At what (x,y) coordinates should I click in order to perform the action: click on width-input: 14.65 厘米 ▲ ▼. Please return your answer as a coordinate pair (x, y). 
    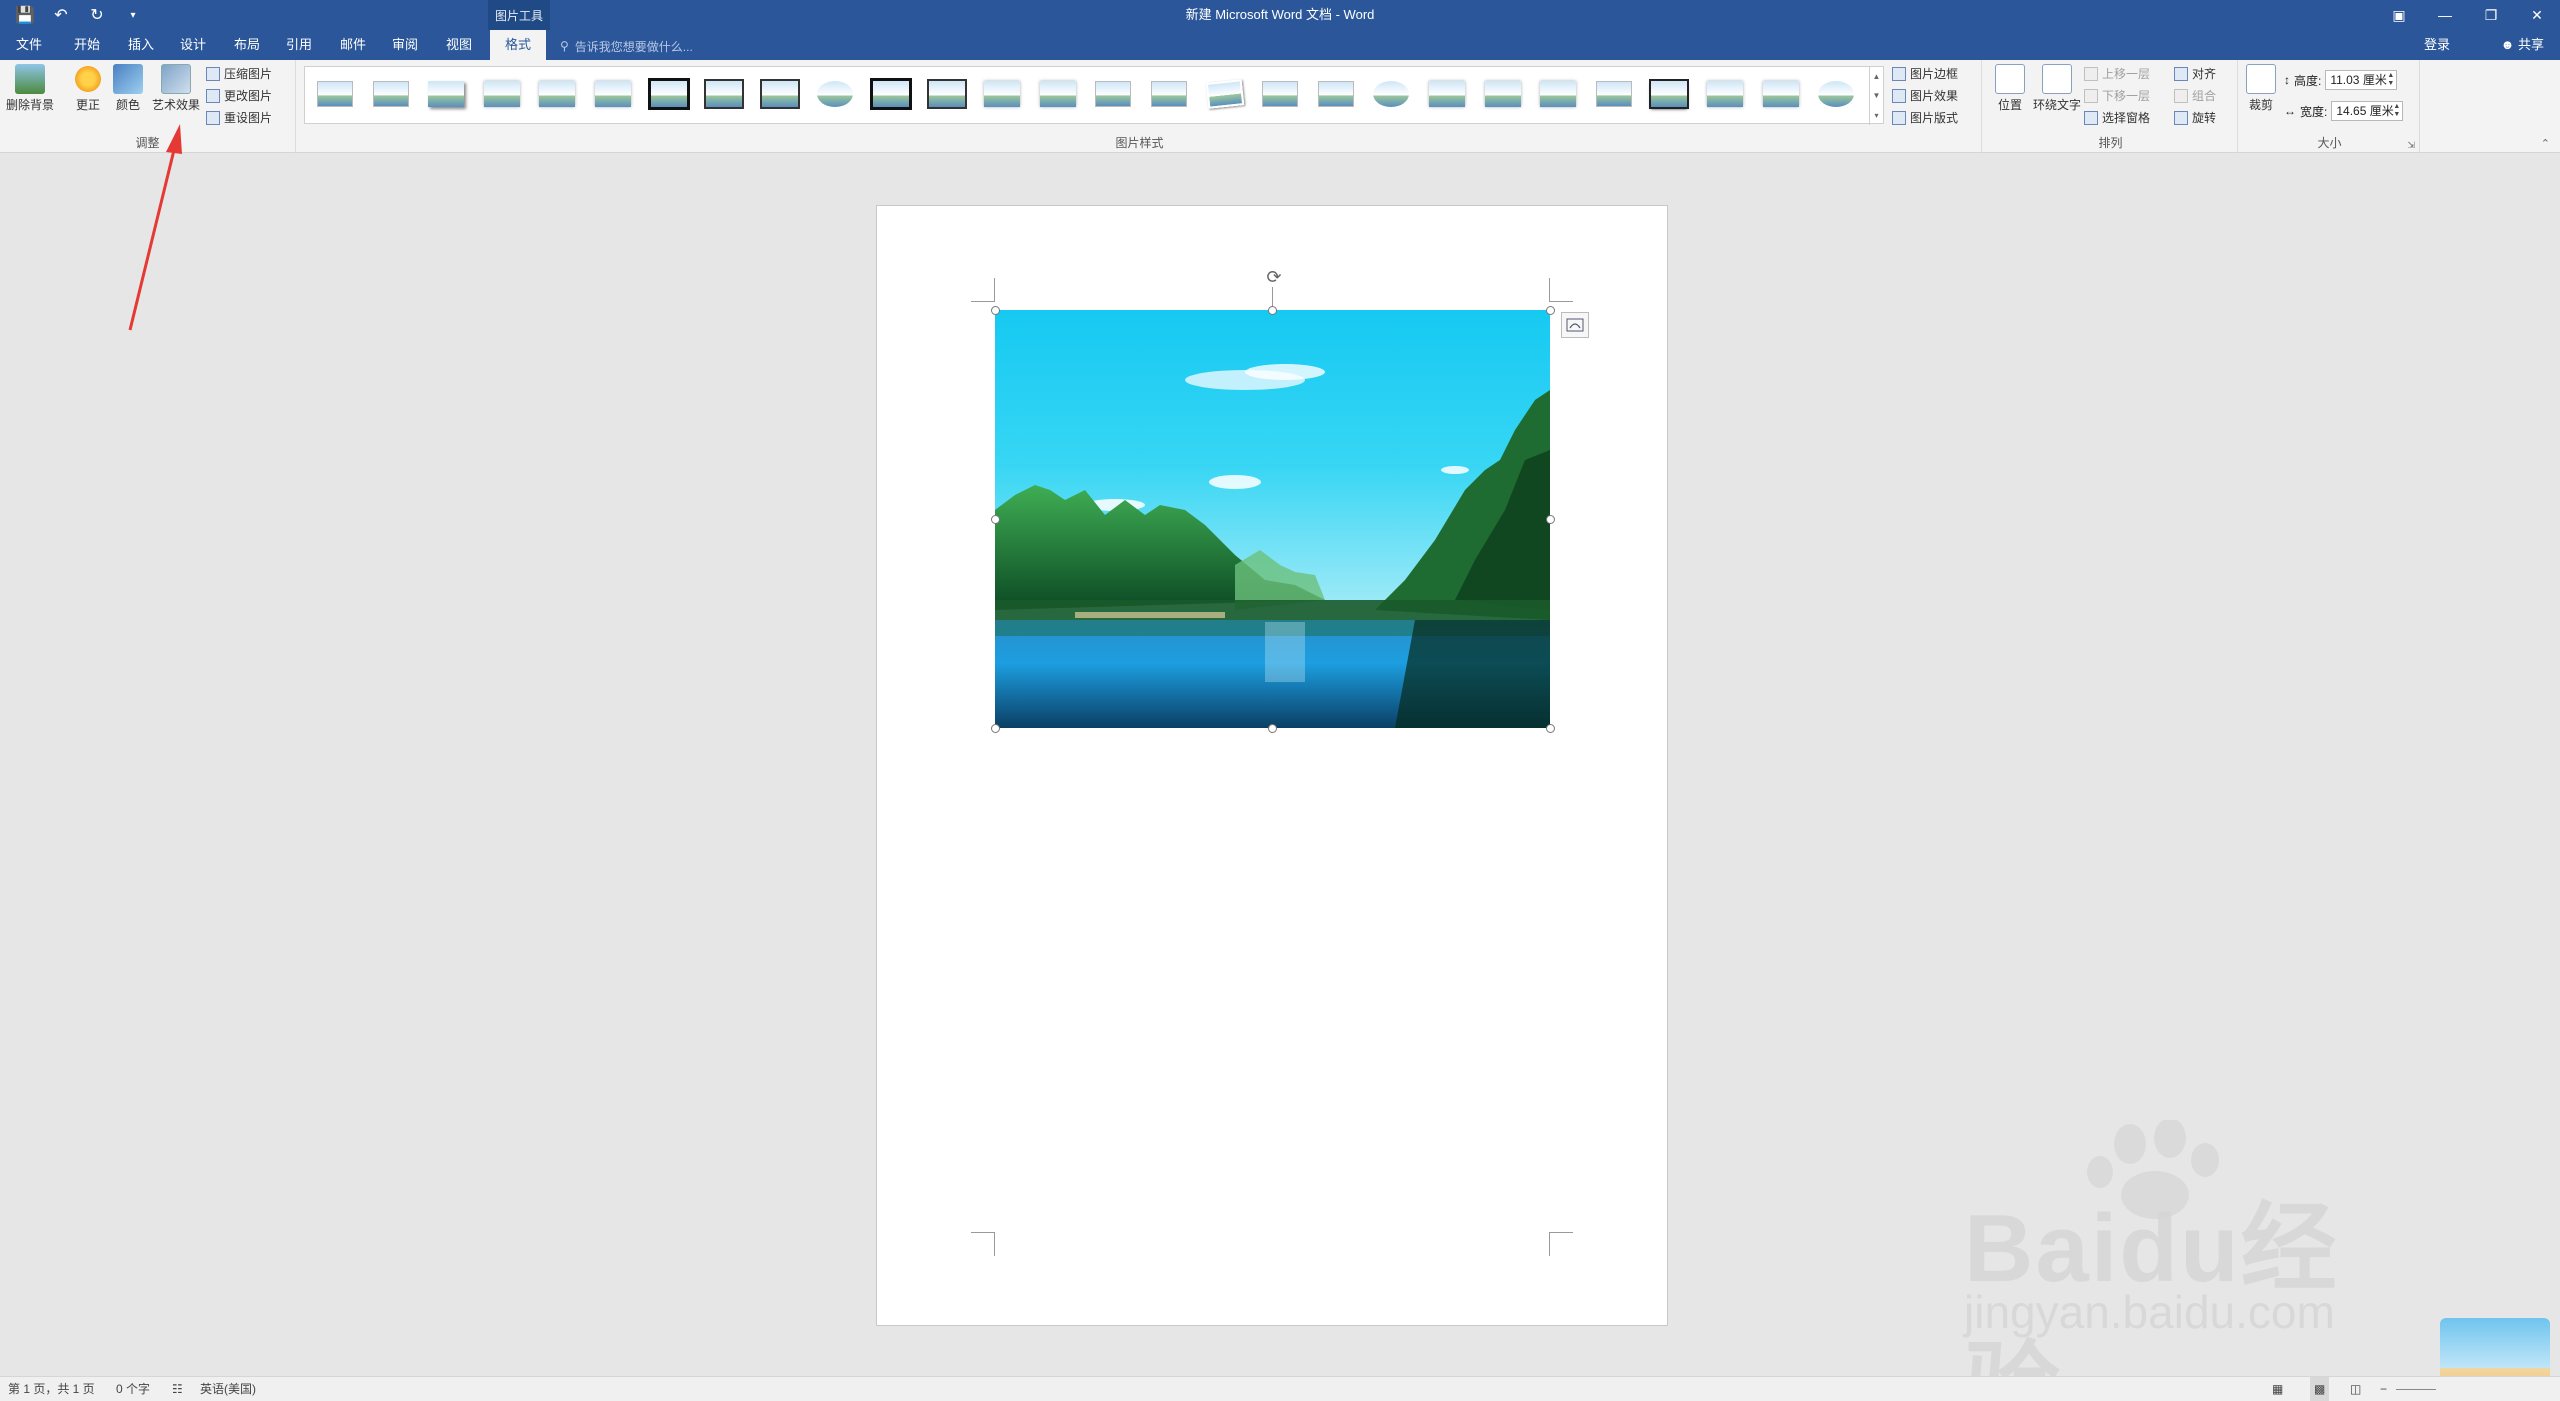
    Looking at the image, I should click on (2367, 111).